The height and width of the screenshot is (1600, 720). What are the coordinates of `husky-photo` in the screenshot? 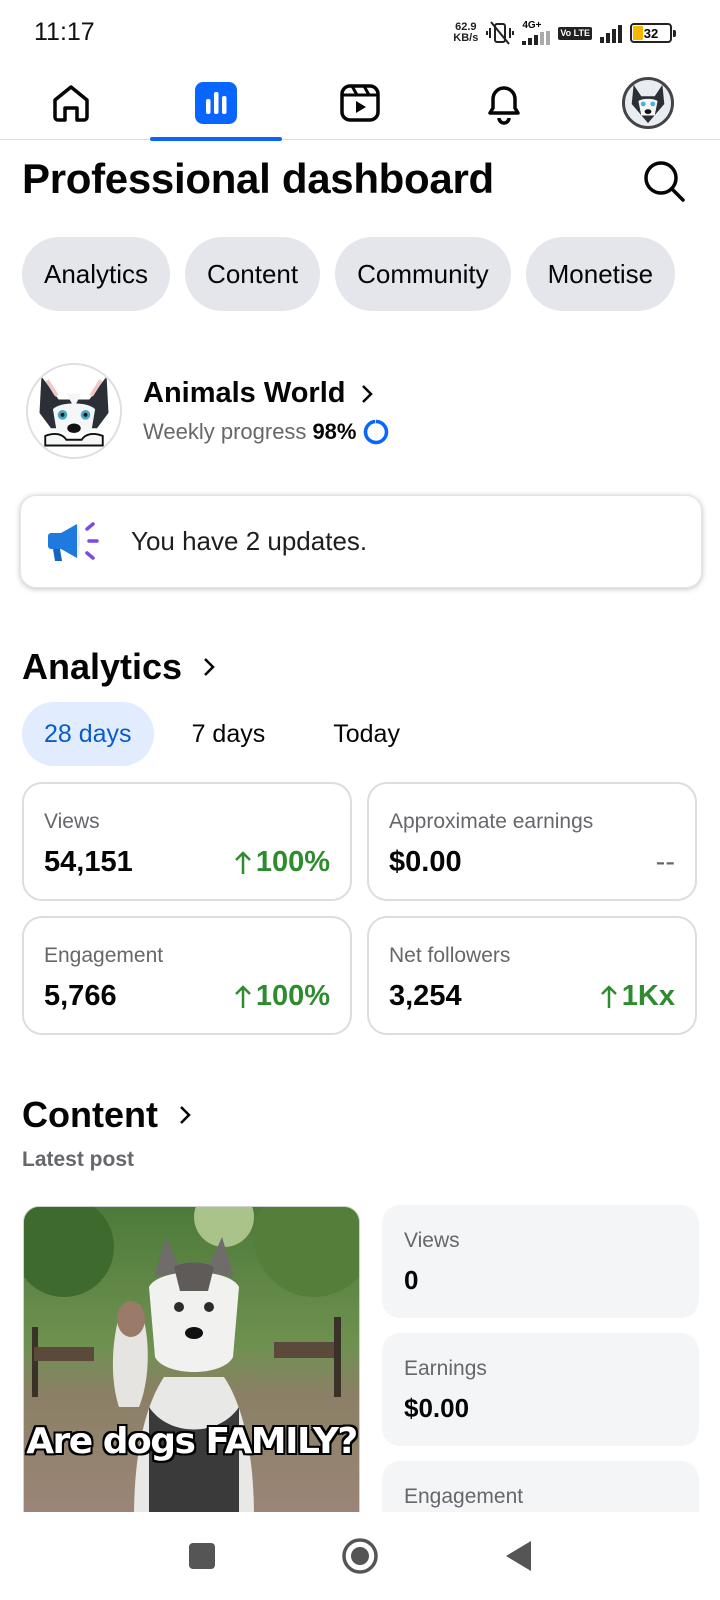 It's located at (191, 1361).